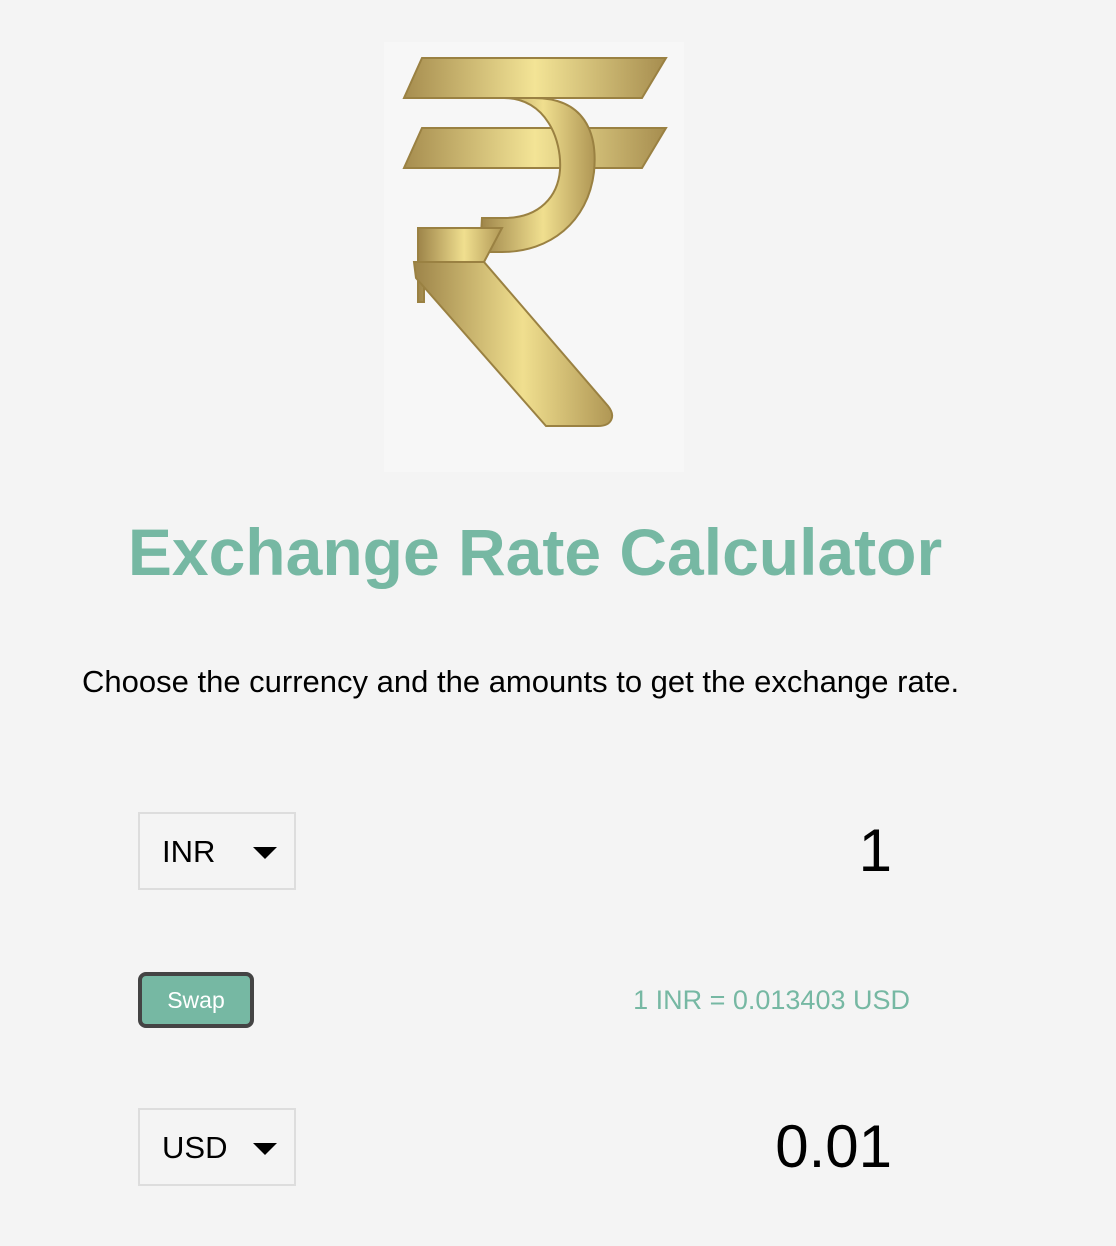 The width and height of the screenshot is (1116, 1246). What do you see at coordinates (535, 552) in the screenshot?
I see `page-title: Exchange Rate Calculator` at bounding box center [535, 552].